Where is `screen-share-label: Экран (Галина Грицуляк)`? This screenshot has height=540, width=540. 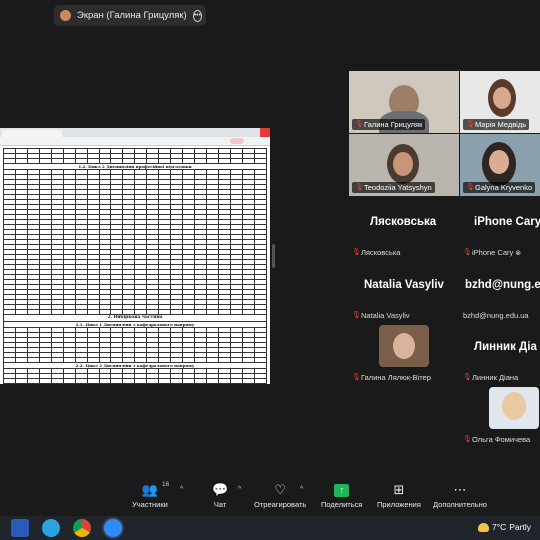 screen-share-label: Экран (Галина Грицуляк) is located at coordinates (132, 15).